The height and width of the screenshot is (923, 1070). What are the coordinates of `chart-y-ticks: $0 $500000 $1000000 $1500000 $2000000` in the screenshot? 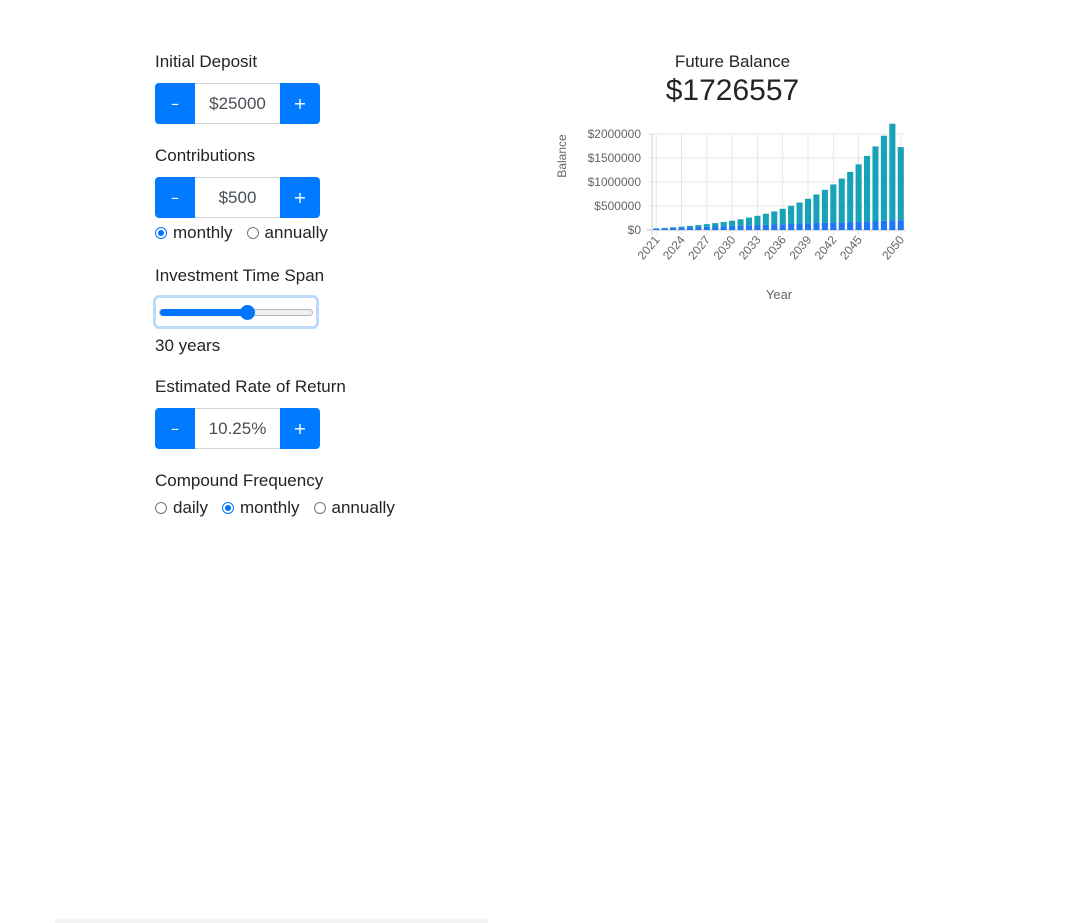 It's located at (615, 182).